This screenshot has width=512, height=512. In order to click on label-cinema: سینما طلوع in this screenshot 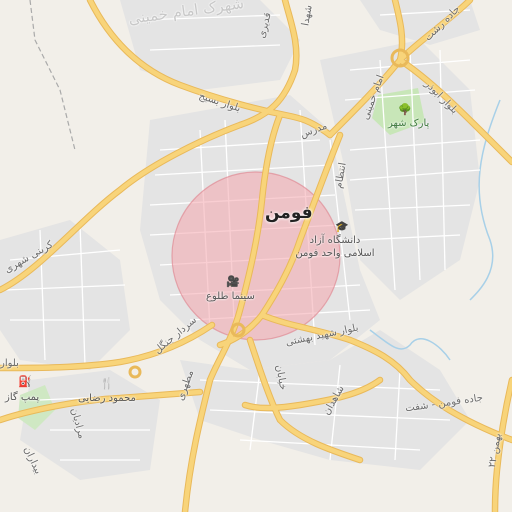, I will do `click(230, 296)`.